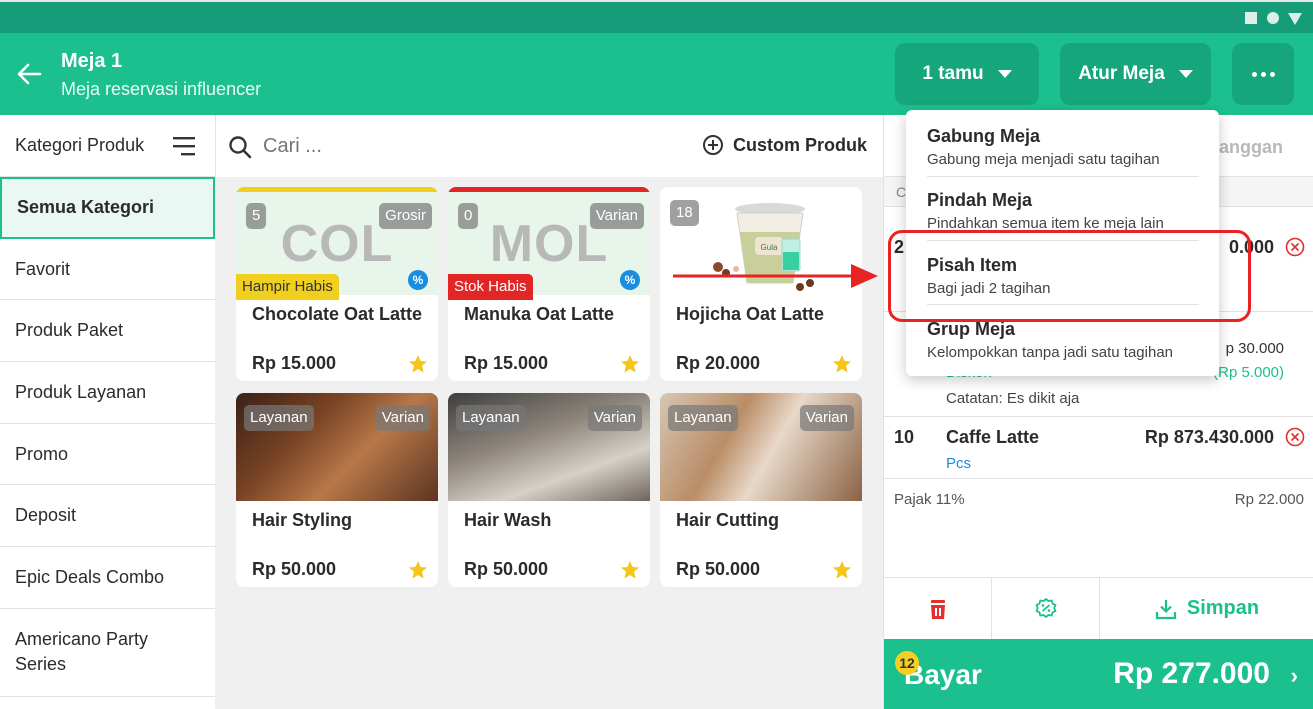 The width and height of the screenshot is (1313, 709). I want to click on guests-button: 1 tamu, so click(967, 74).